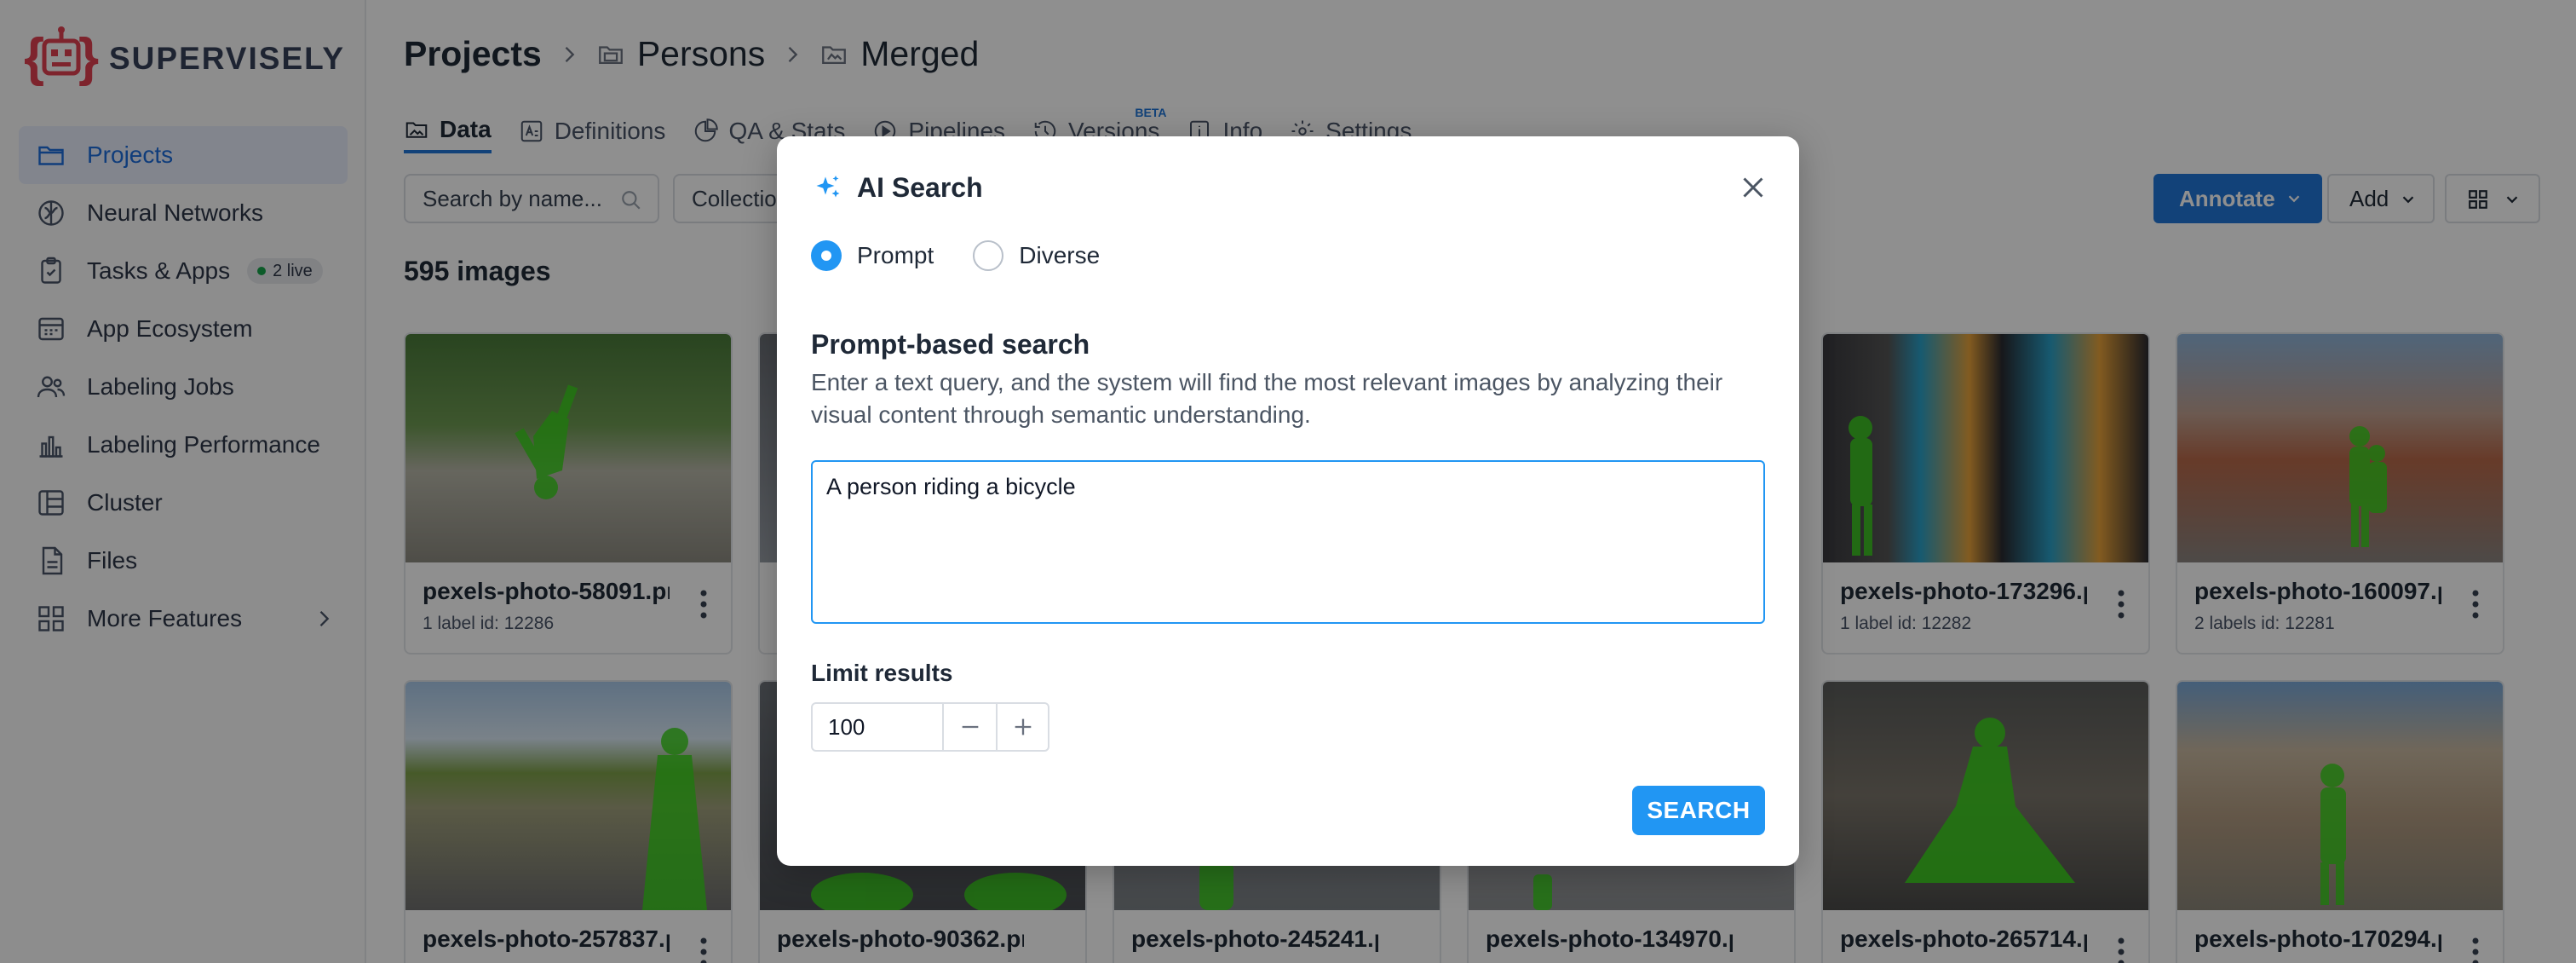 Image resolution: width=2576 pixels, height=963 pixels. Describe the element at coordinates (828, 186) in the screenshot. I see `sparkles-icon` at that location.